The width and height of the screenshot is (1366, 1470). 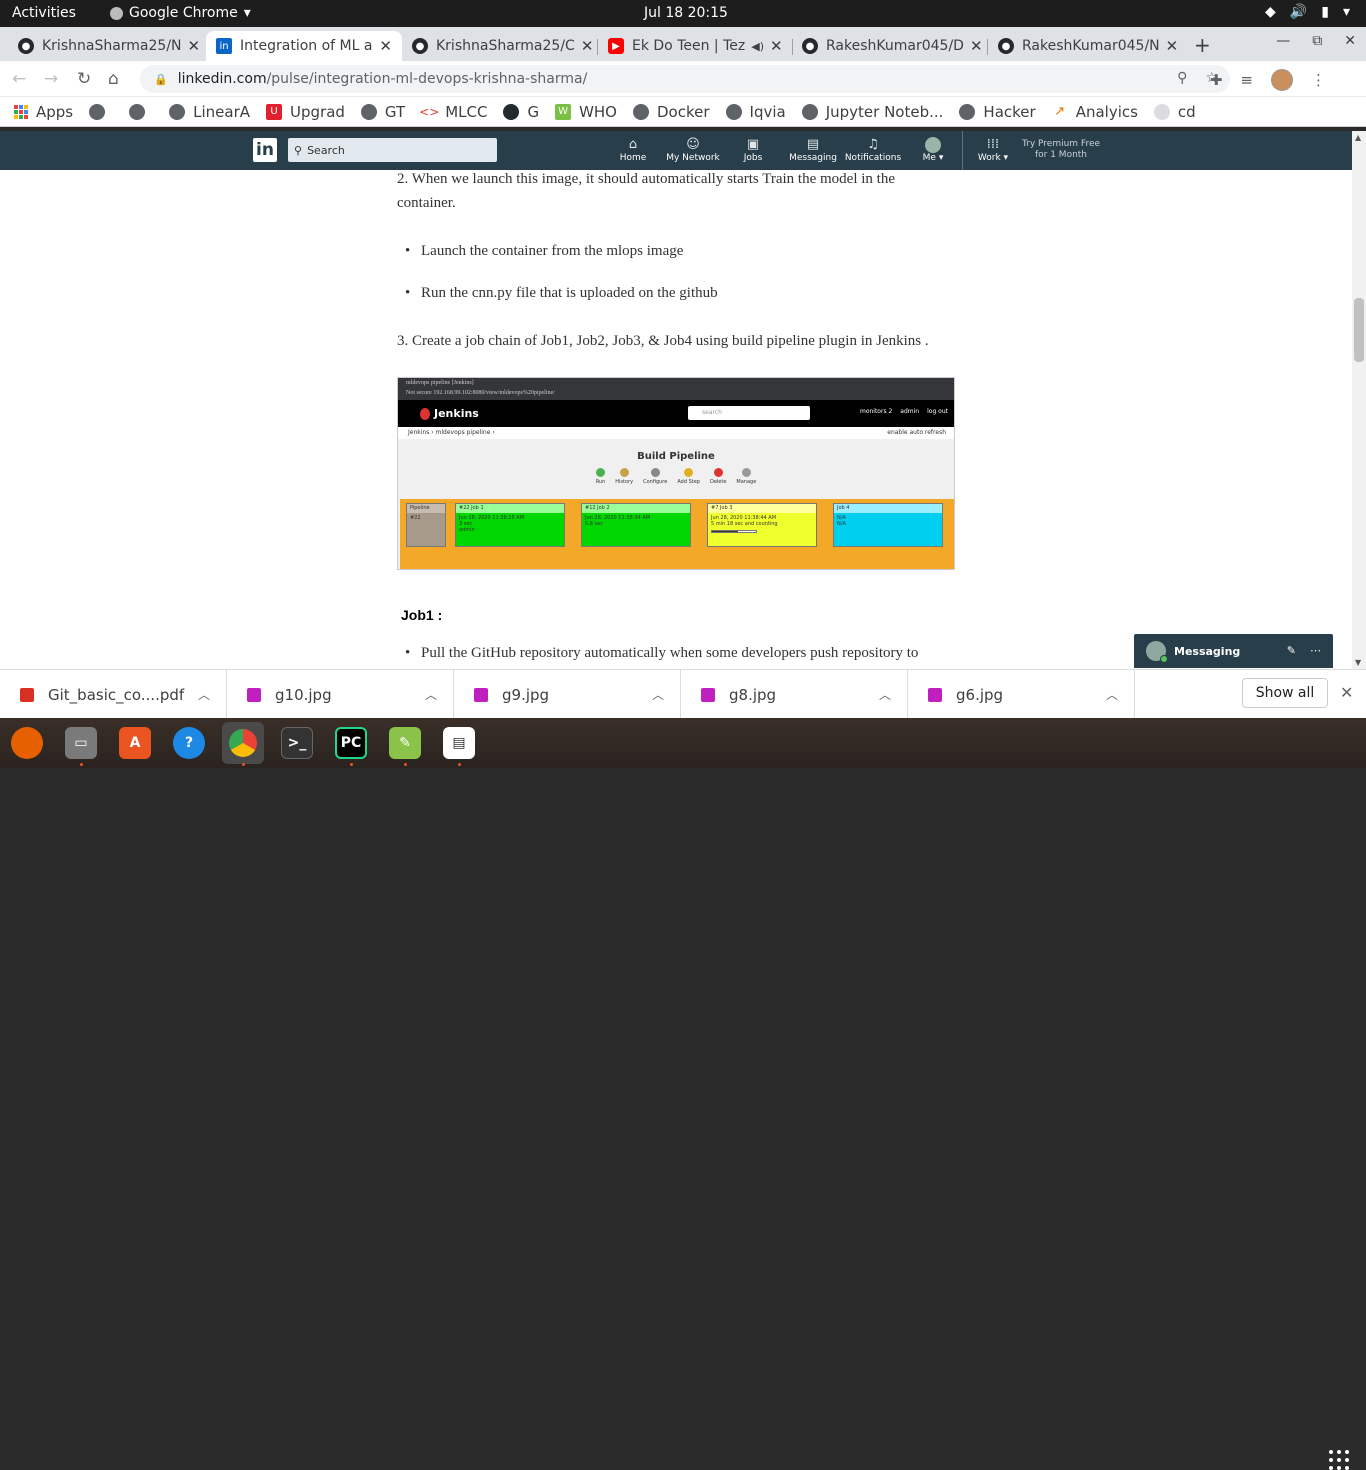 What do you see at coordinates (84, 79) in the screenshot?
I see `reload-icon: ↻` at bounding box center [84, 79].